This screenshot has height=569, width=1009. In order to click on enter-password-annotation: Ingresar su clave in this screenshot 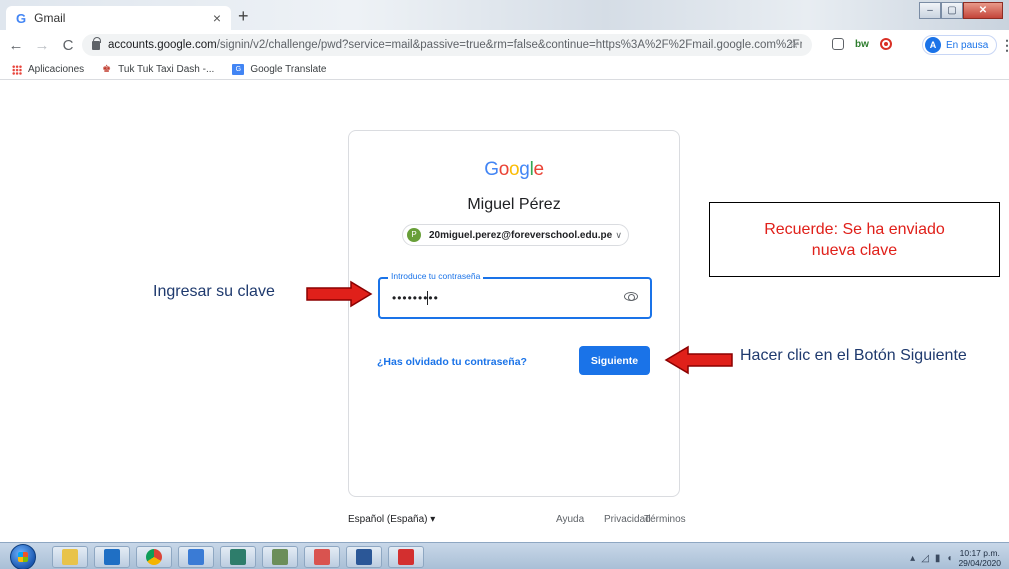, I will do `click(214, 291)`.